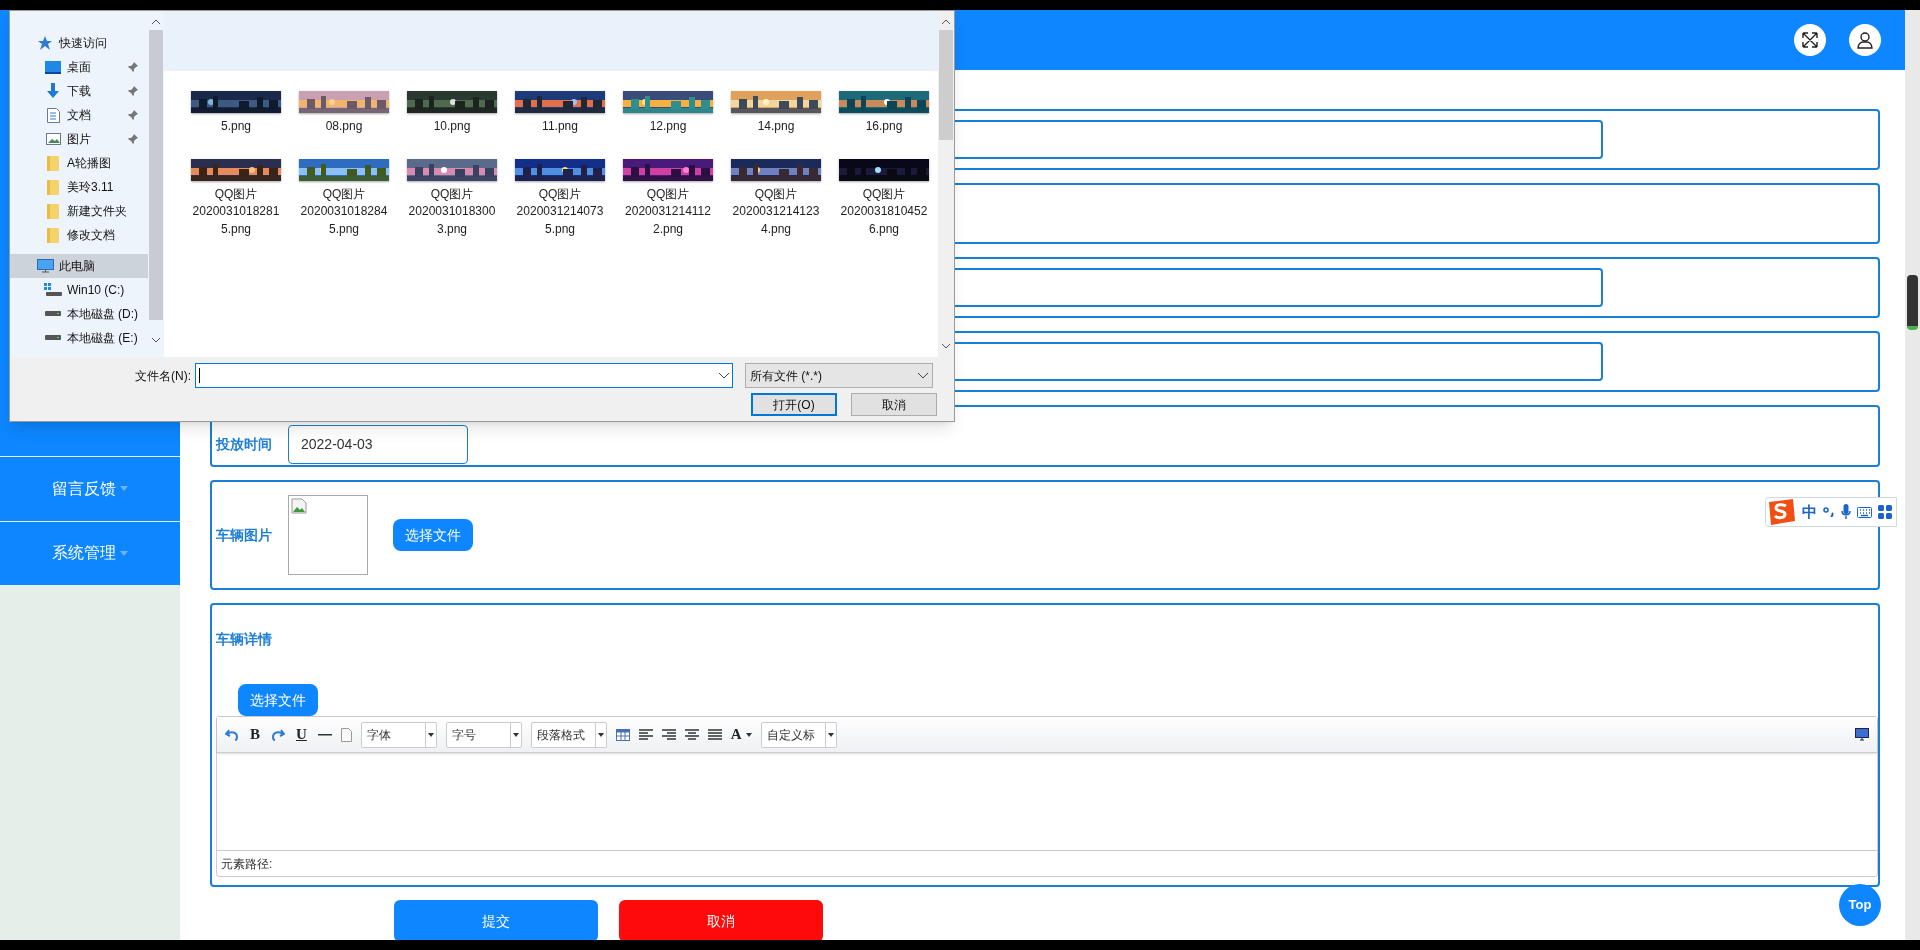  Describe the element at coordinates (244, 535) in the screenshot. I see `field-label: 车辆图片` at that location.